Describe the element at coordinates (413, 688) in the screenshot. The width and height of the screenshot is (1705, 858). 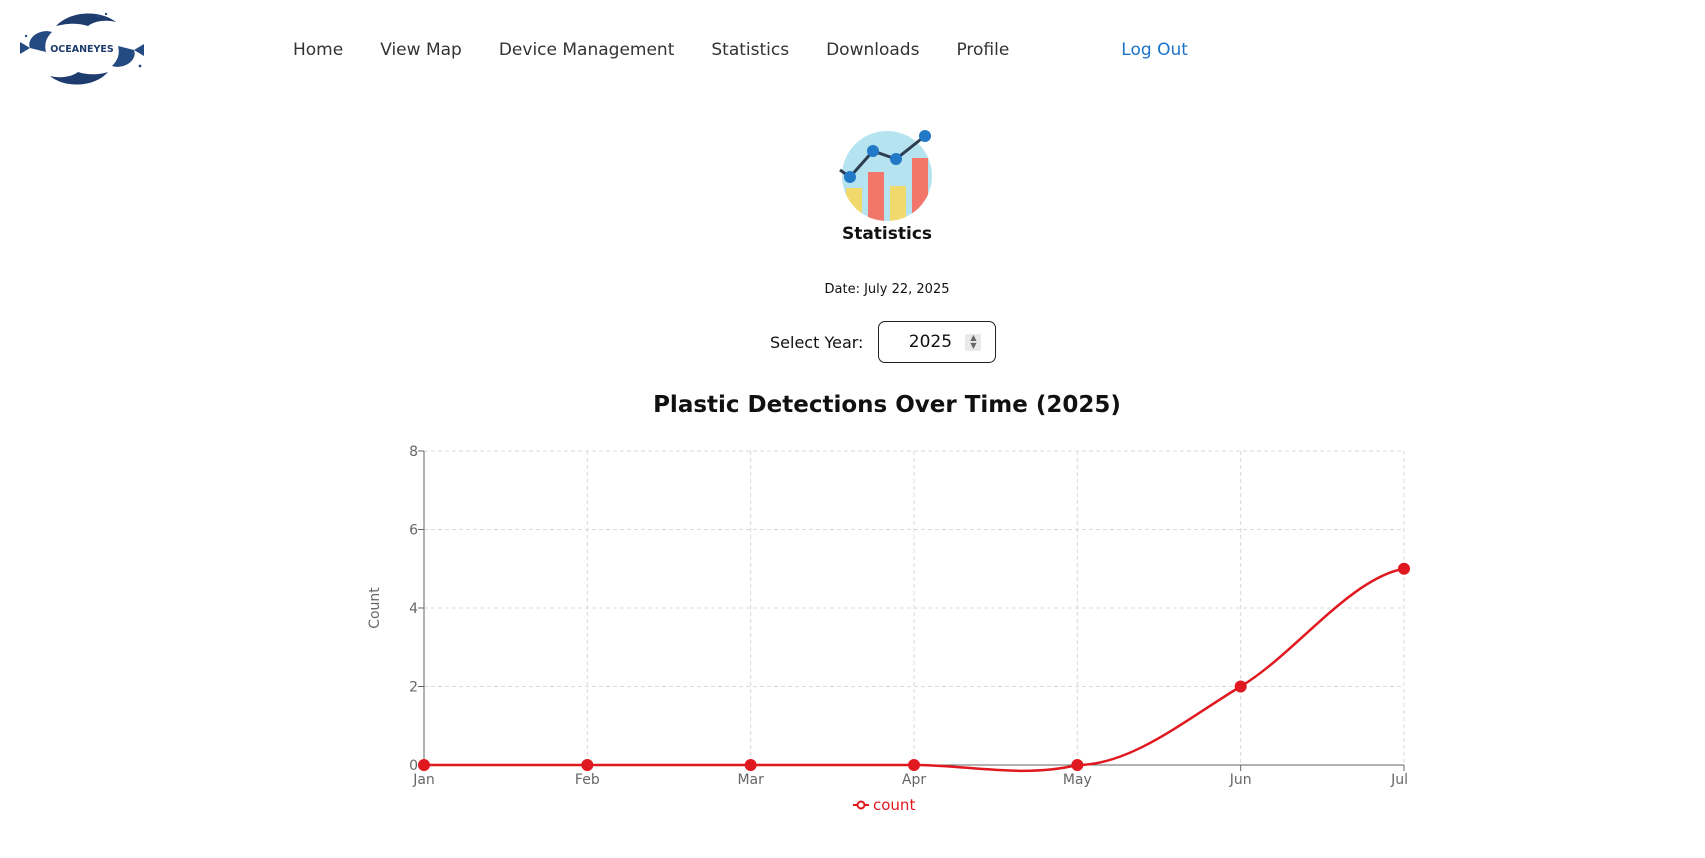
I see `y-tick-label: 2` at that location.